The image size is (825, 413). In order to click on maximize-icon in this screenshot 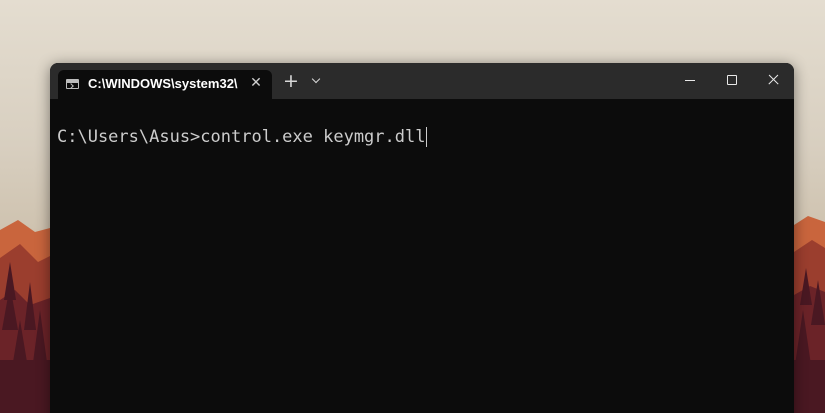, I will do `click(732, 80)`.